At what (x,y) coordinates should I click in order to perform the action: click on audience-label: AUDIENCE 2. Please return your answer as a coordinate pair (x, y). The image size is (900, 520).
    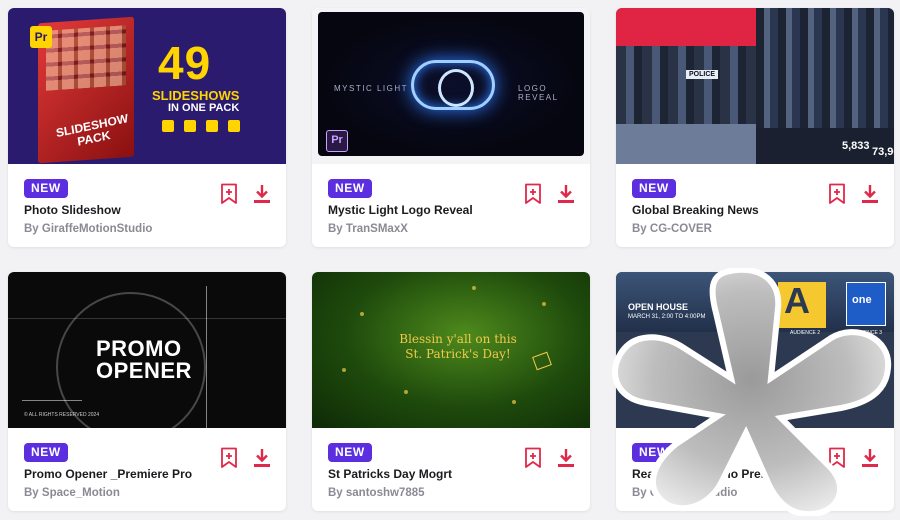
    Looking at the image, I should click on (805, 333).